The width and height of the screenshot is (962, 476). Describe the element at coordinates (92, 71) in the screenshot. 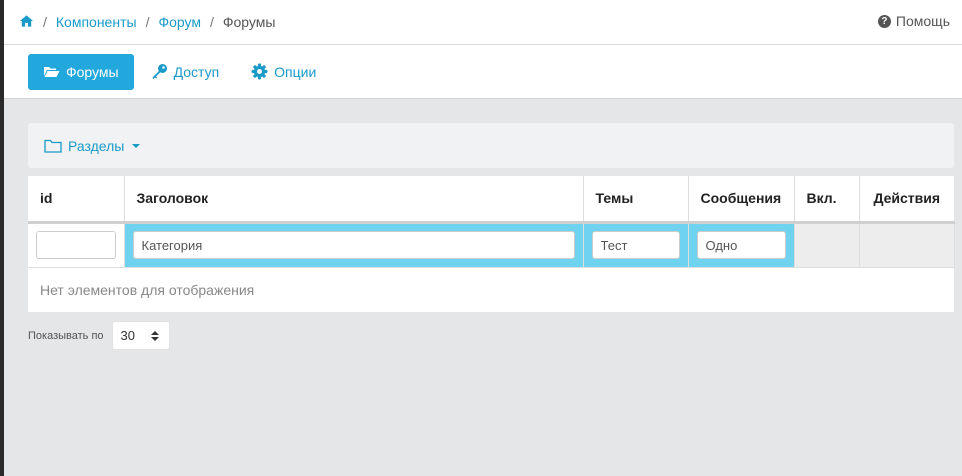

I see `tab-label: Форумы` at that location.